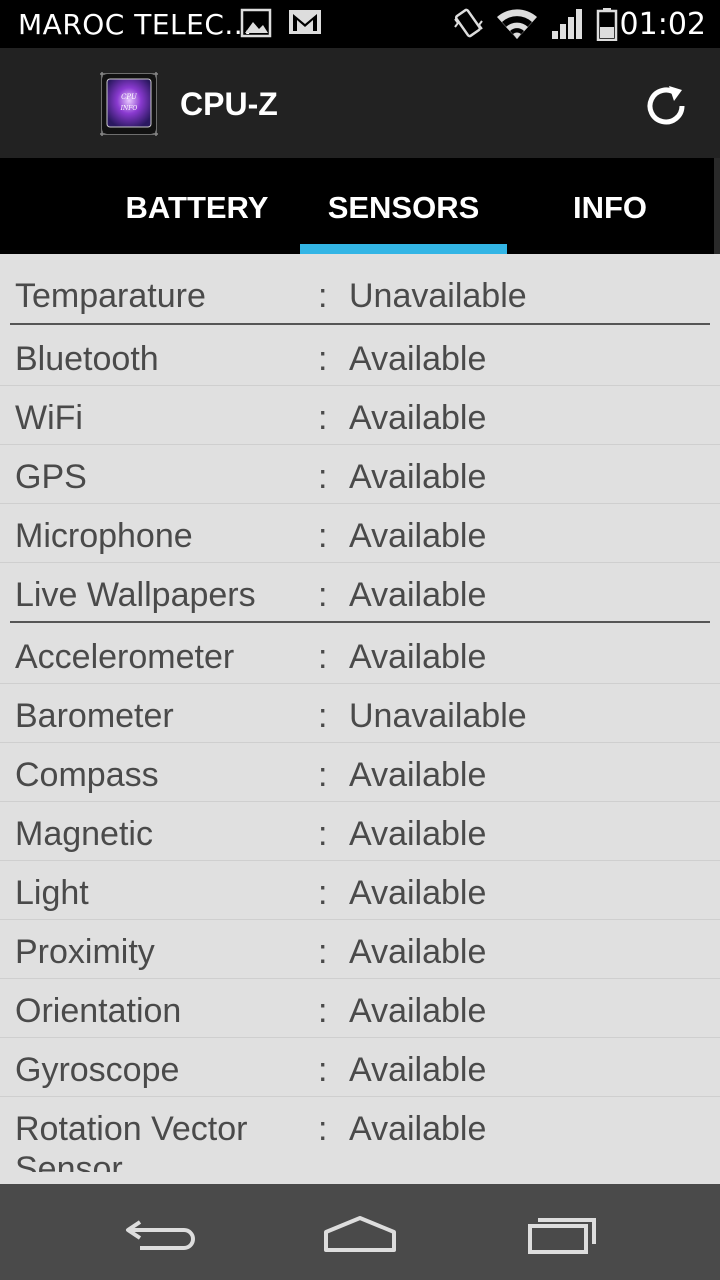 The width and height of the screenshot is (720, 1280). Describe the element at coordinates (305, 22) in the screenshot. I see `gmail-icon` at that location.